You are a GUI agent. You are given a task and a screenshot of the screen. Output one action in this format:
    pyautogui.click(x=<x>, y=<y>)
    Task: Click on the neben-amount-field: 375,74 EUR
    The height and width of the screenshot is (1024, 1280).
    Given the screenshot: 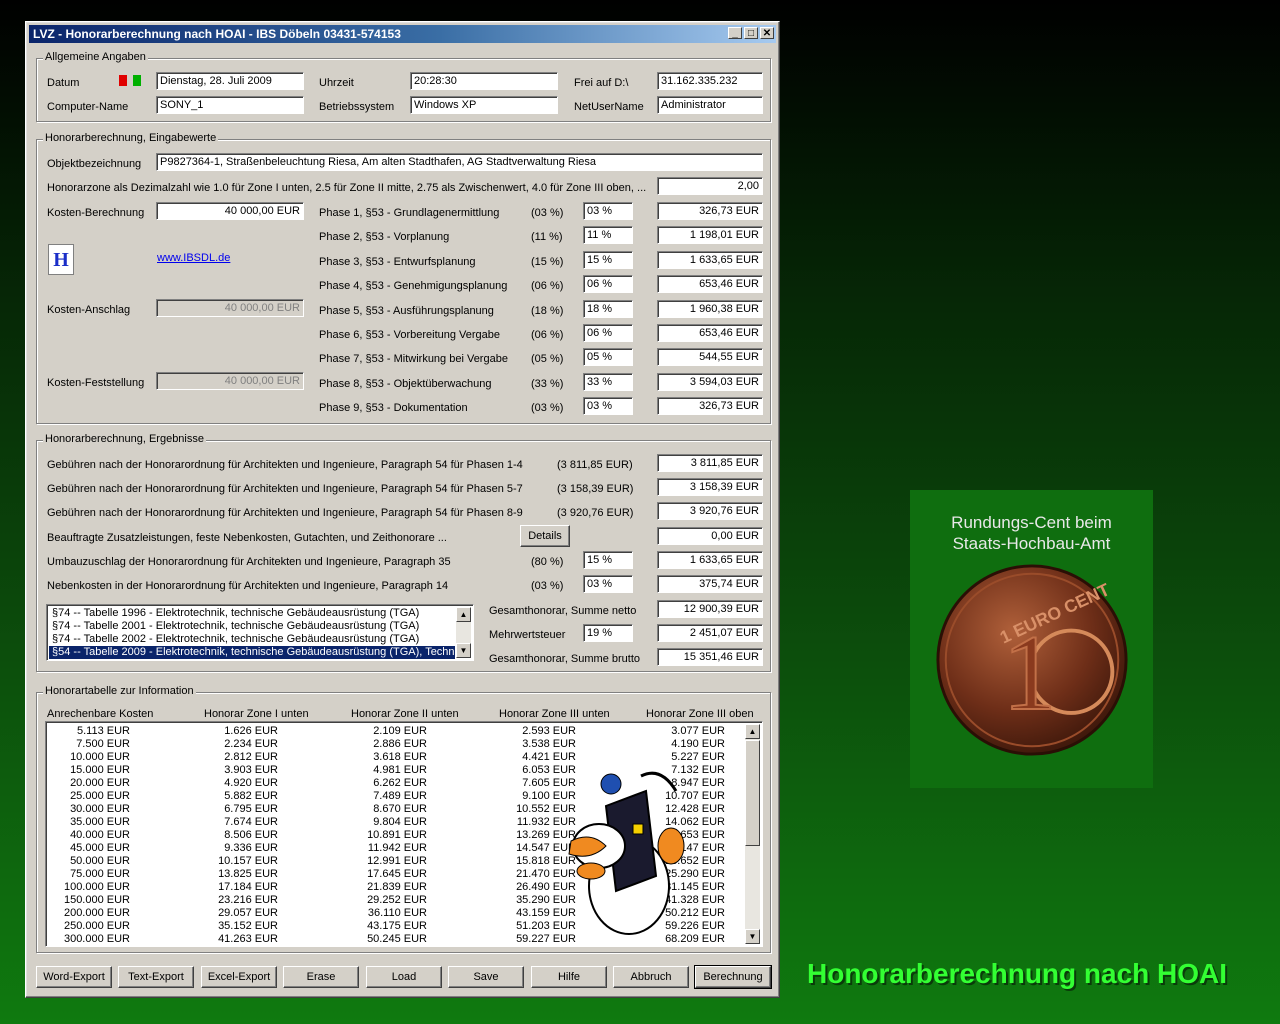 What is the action you would take?
    pyautogui.click(x=710, y=584)
    